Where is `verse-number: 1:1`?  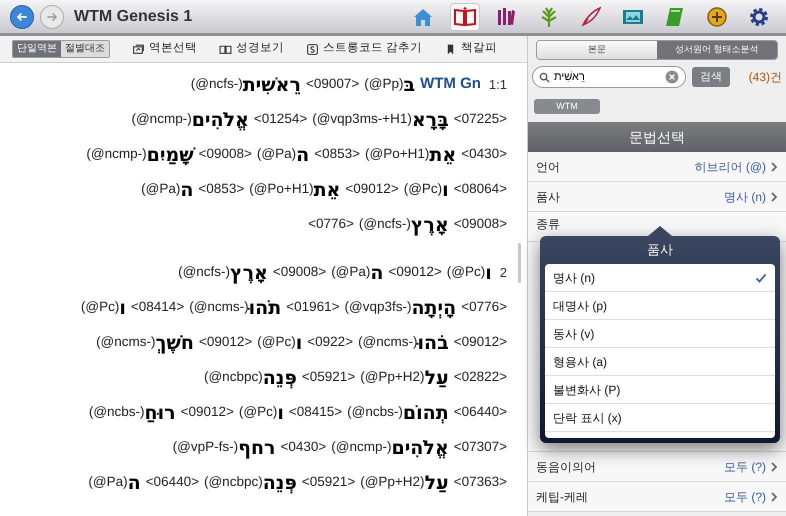
verse-number: 1:1 is located at coordinates (497, 85).